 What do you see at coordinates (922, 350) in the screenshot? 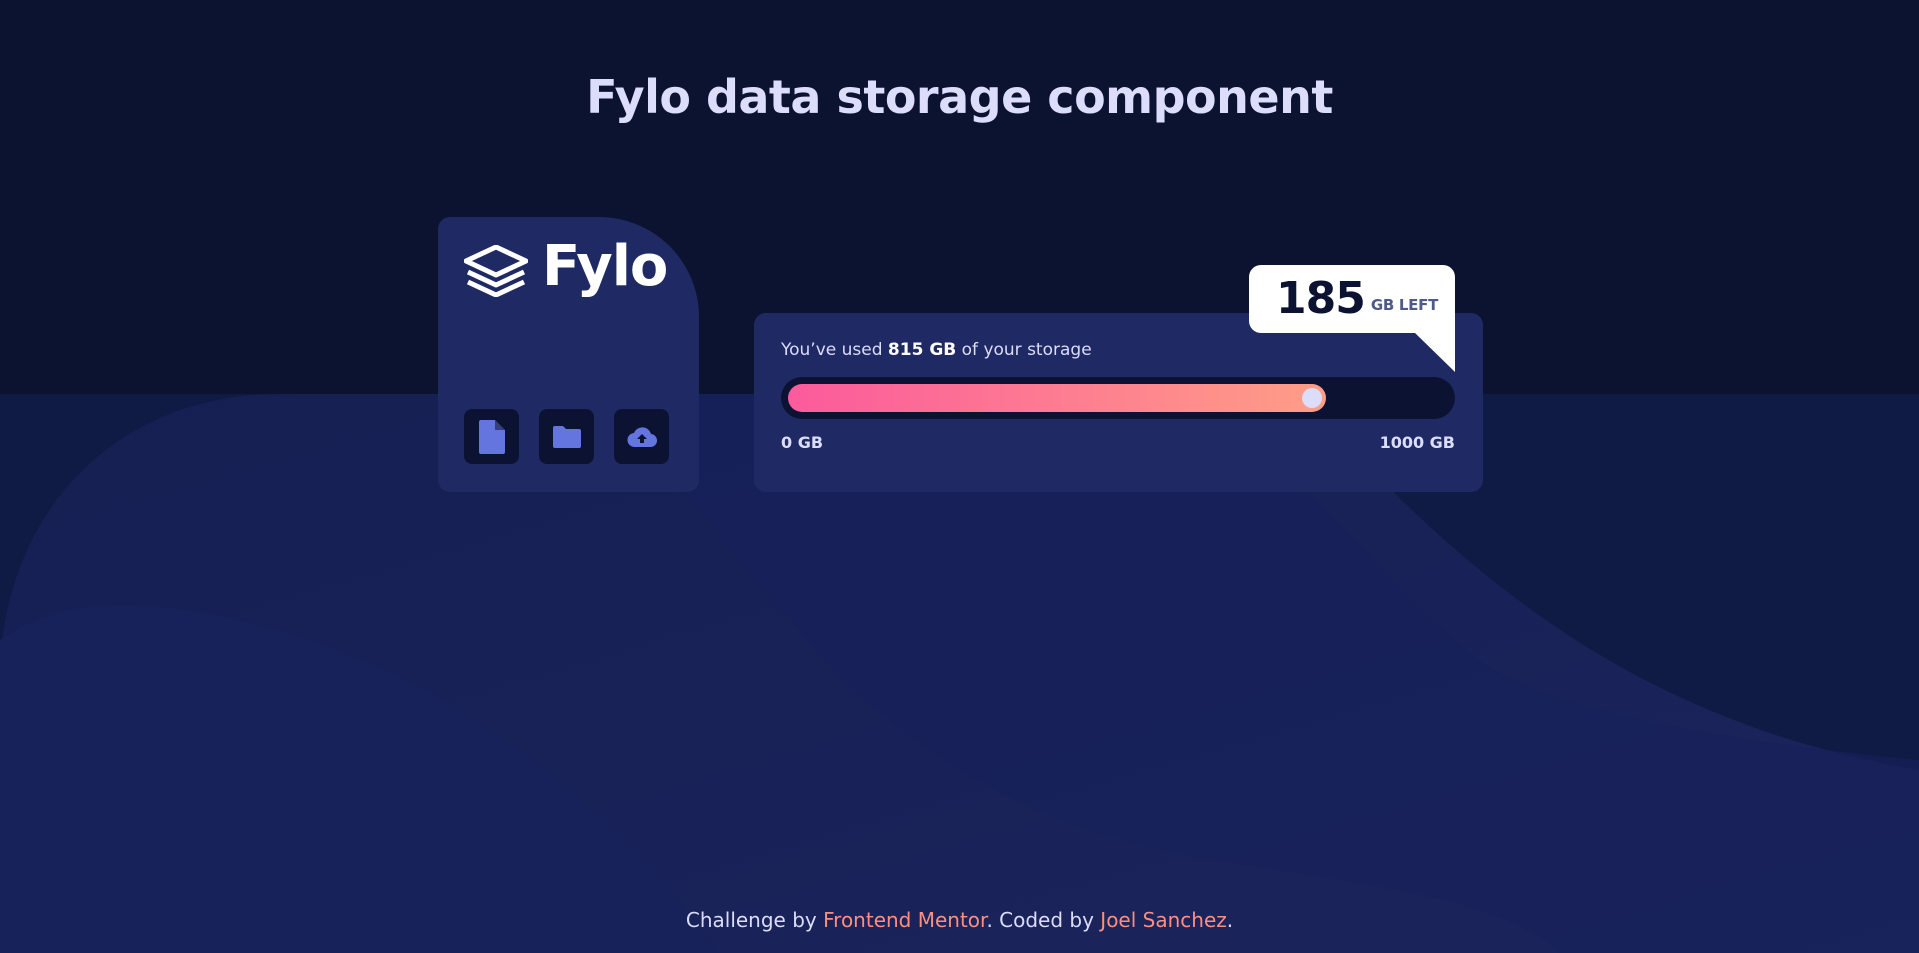
I see `used-value: 815 GB` at bounding box center [922, 350].